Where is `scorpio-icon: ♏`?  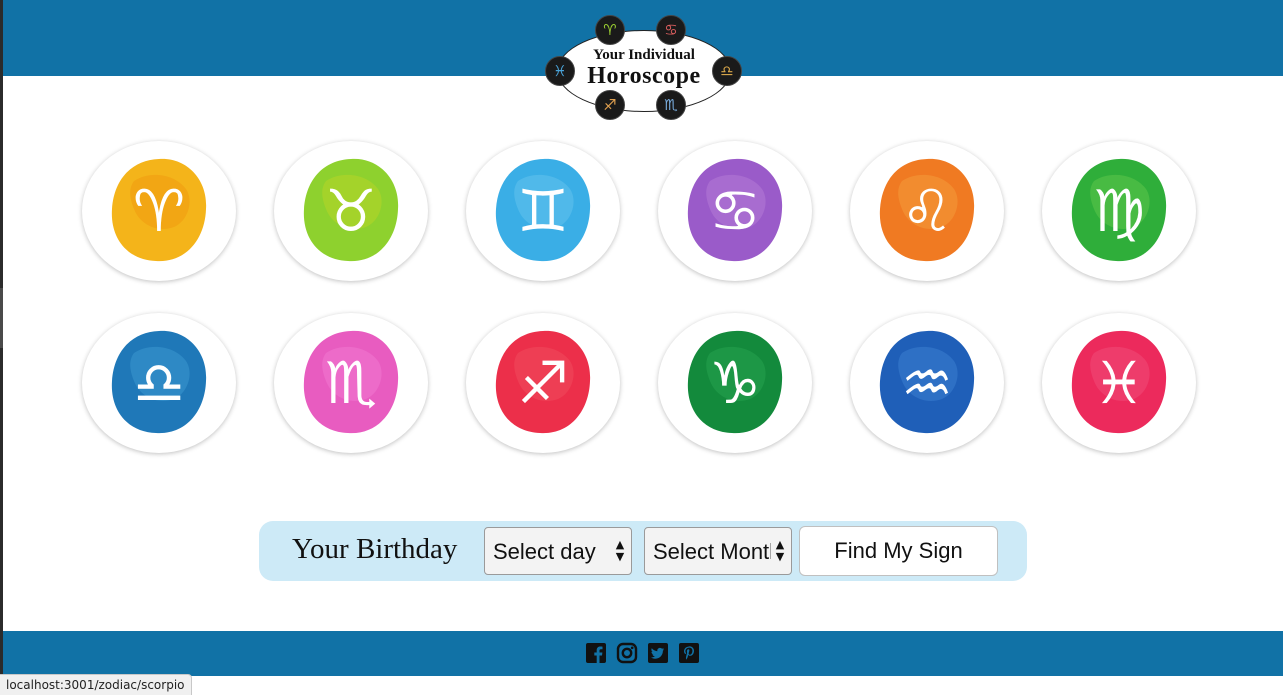
scorpio-icon: ♏ is located at coordinates (351, 382).